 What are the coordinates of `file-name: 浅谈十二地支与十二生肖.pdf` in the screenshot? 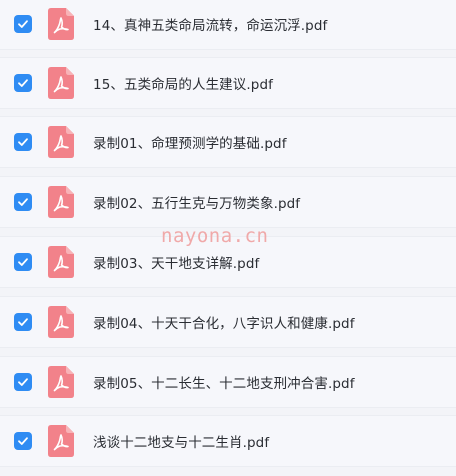 It's located at (181, 443).